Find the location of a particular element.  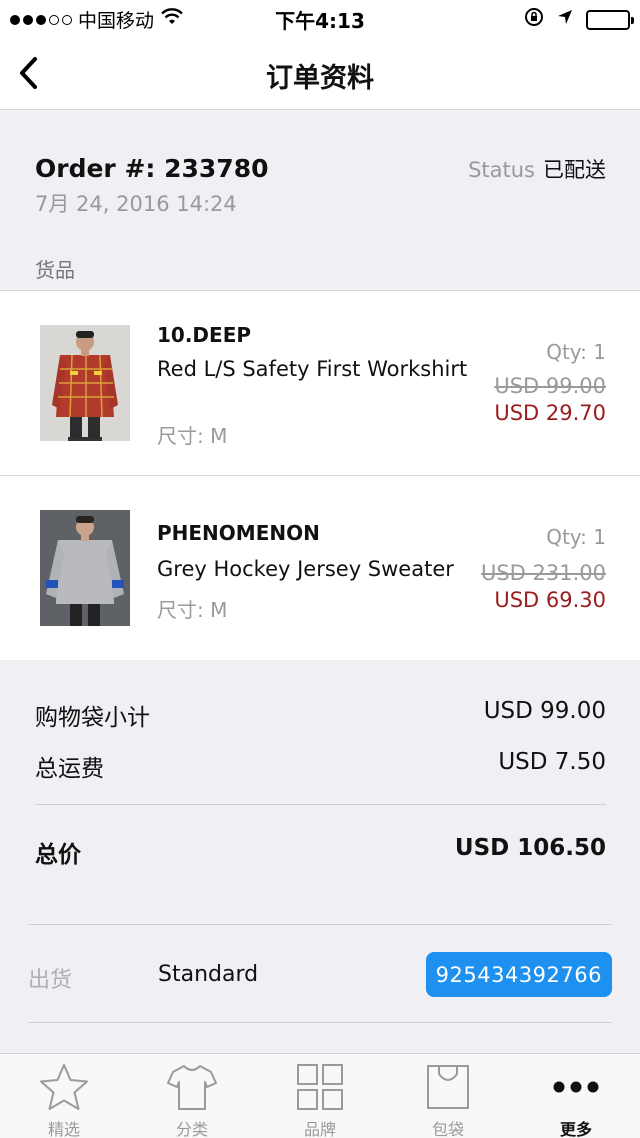

tracking-number-button: 925434392766 is located at coordinates (518, 974).